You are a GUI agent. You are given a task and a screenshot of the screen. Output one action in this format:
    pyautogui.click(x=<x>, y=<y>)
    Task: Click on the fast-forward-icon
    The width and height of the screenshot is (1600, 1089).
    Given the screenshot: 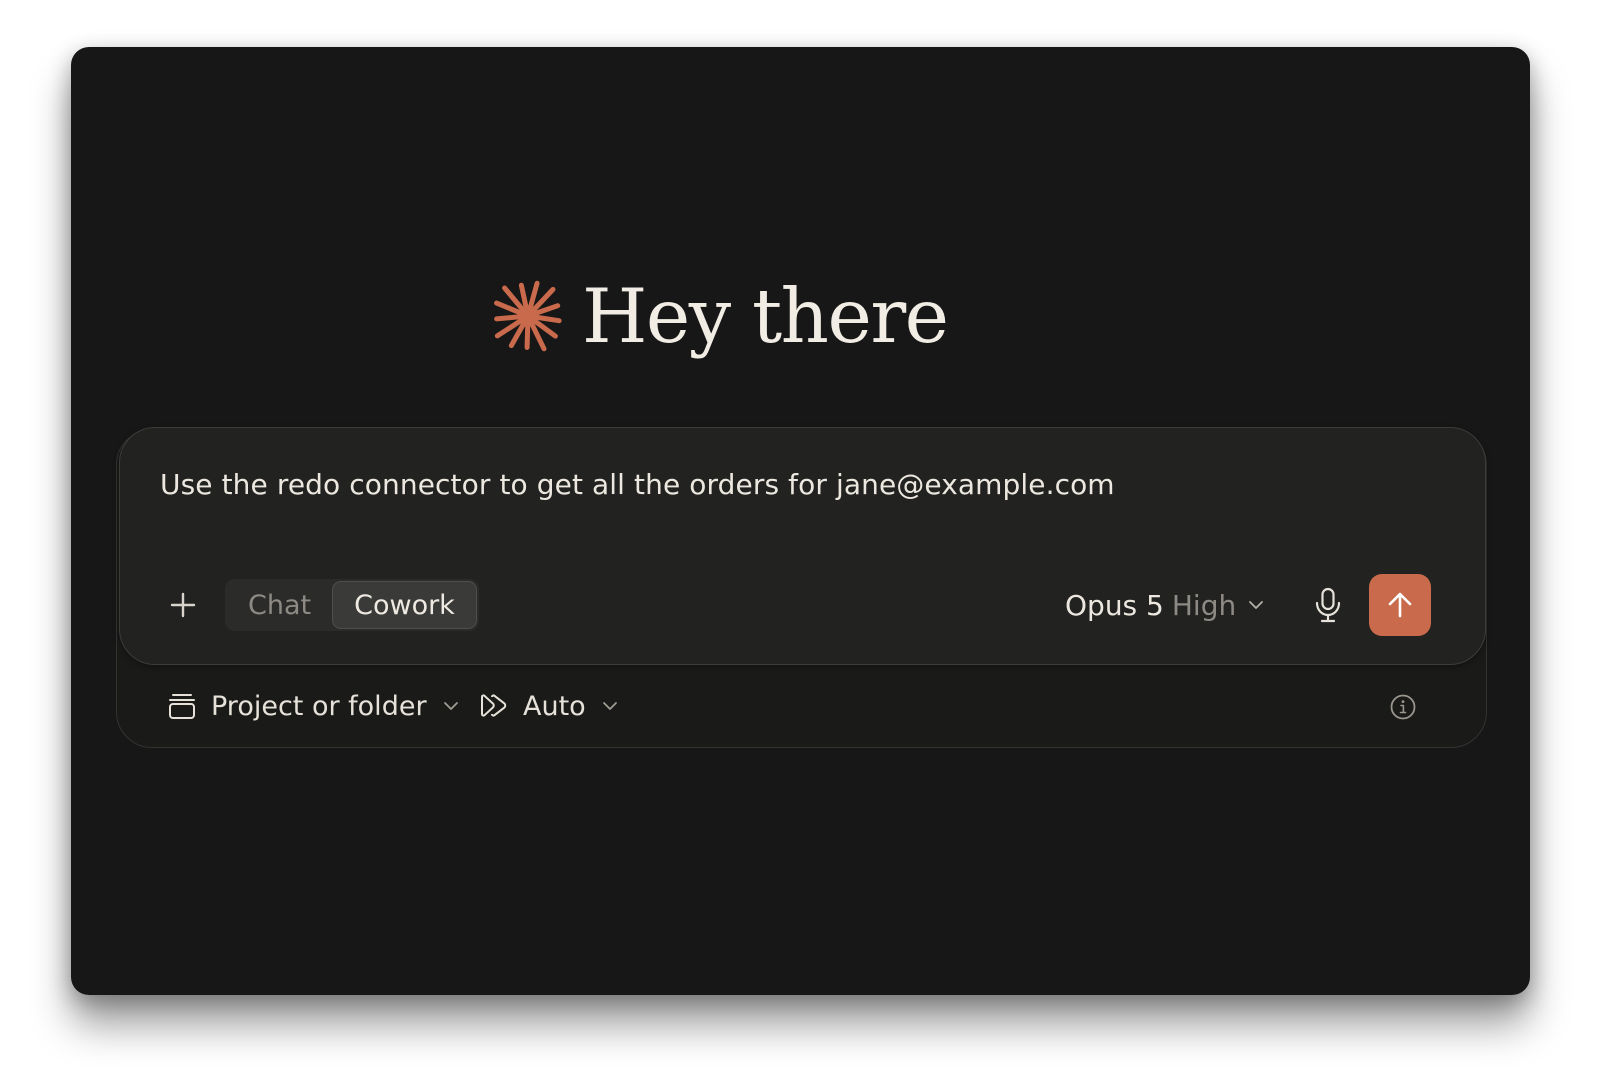 What is the action you would take?
    pyautogui.click(x=494, y=706)
    